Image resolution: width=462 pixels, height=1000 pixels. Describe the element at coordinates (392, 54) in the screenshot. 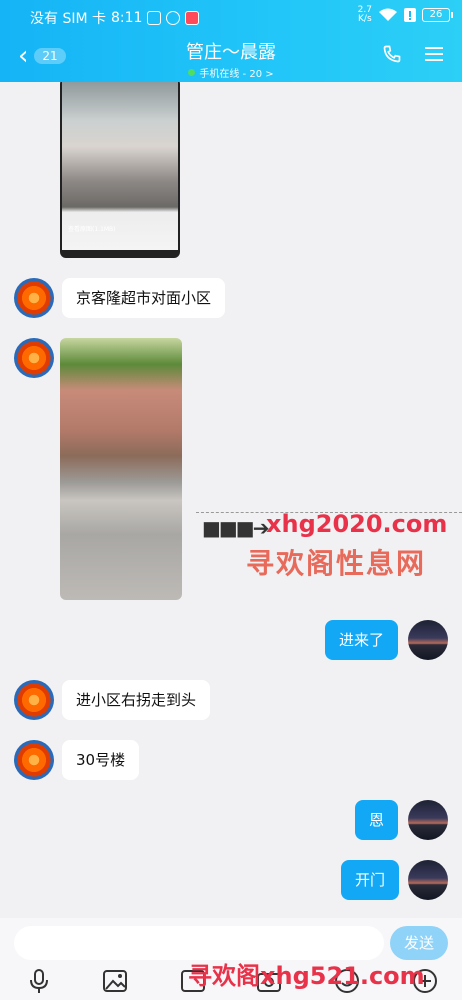

I see `phone-icon` at that location.